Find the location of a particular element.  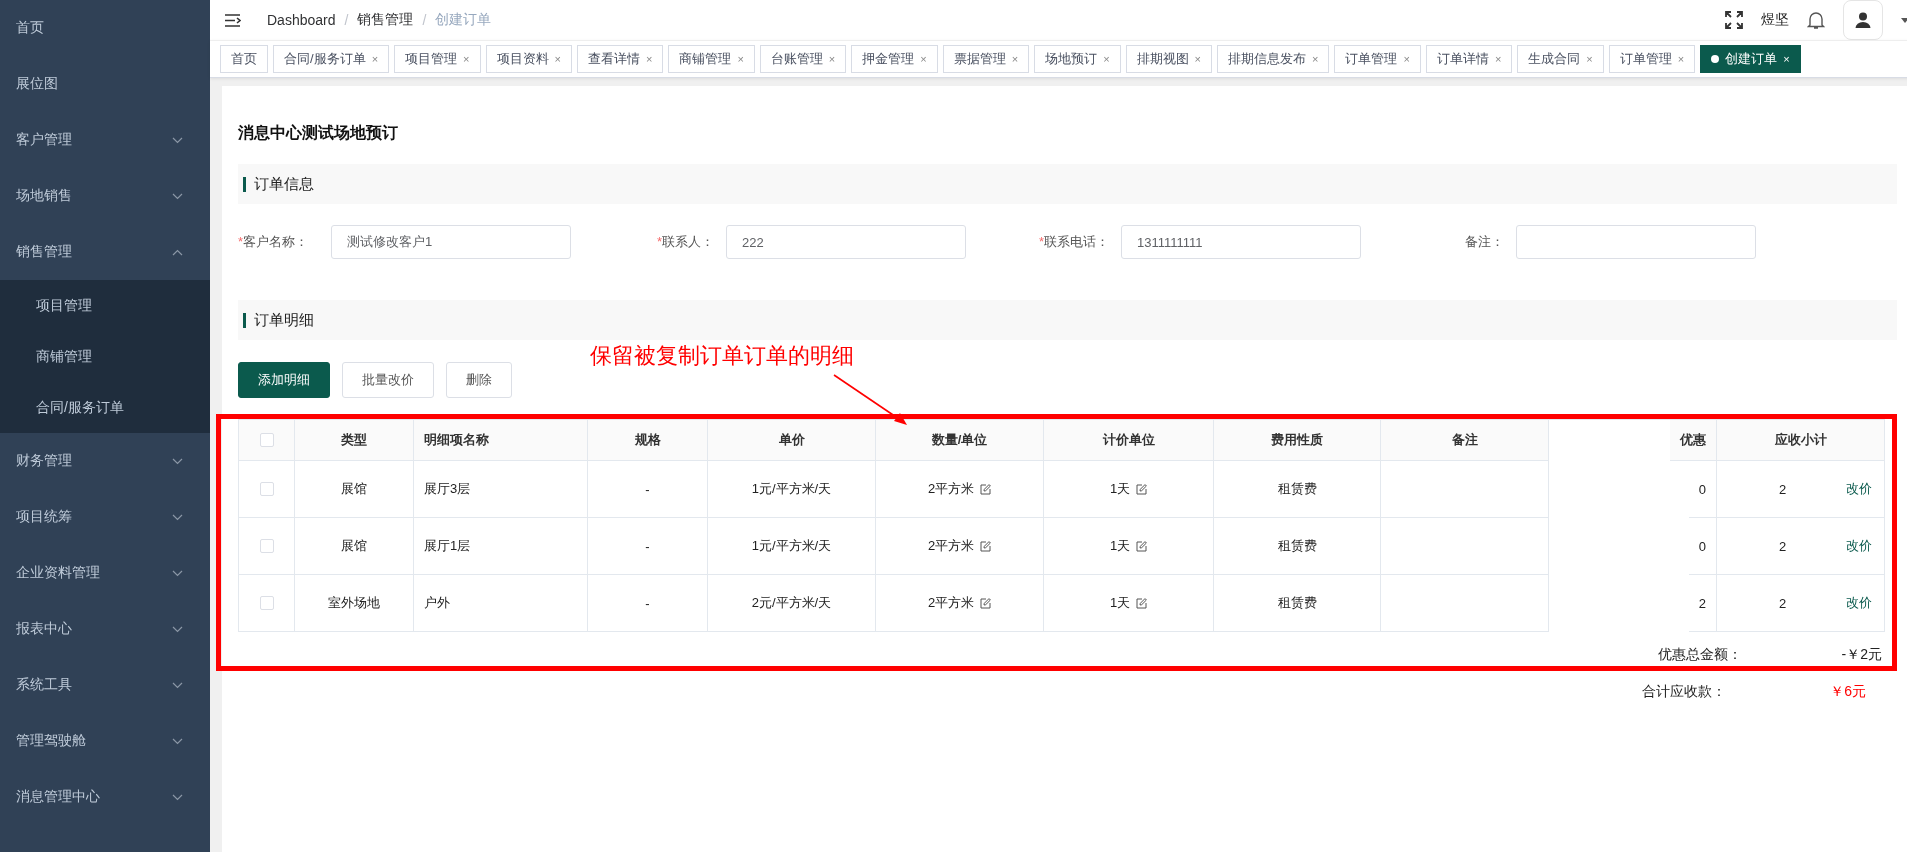

input-field: 1311111111 is located at coordinates (1241, 242).